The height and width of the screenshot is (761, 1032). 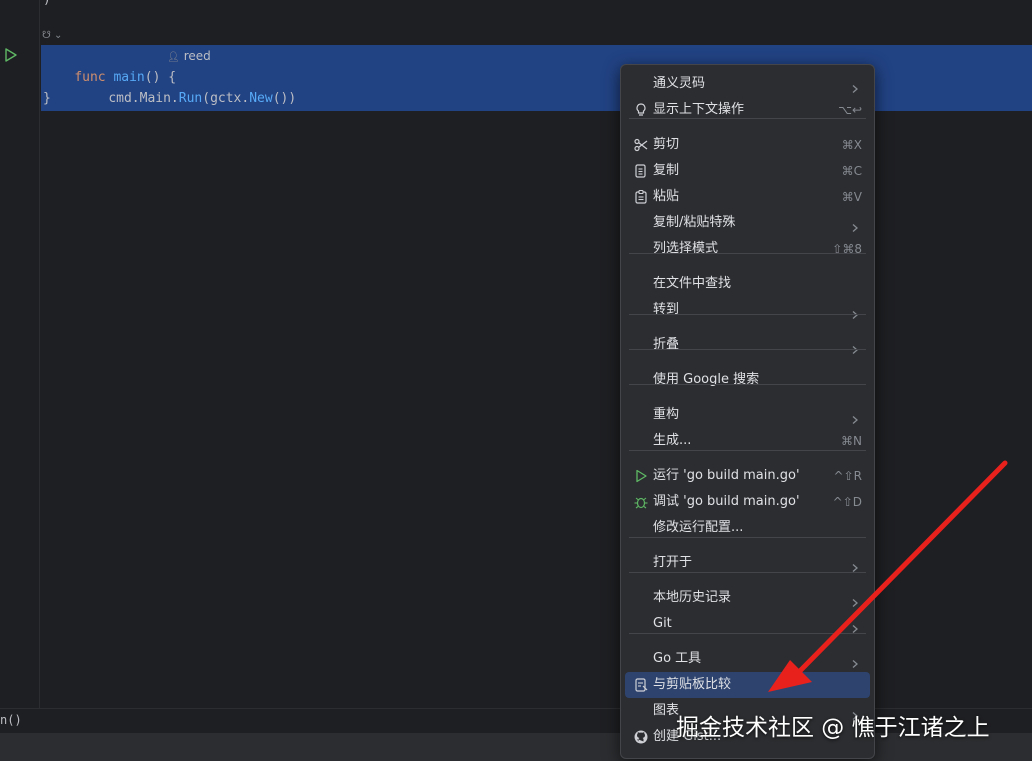 What do you see at coordinates (261, 98) in the screenshot?
I see `code-call-new: New` at bounding box center [261, 98].